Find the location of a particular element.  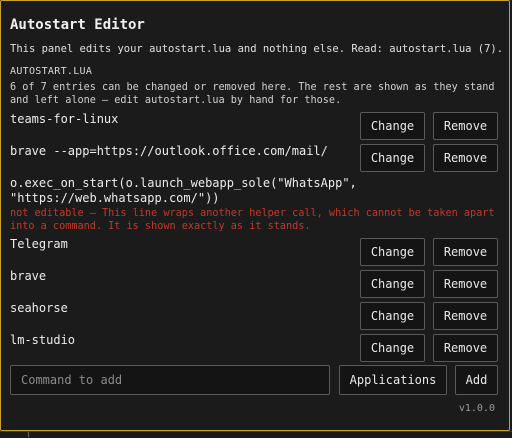

version-label: v1.0.0 is located at coordinates (476, 408).